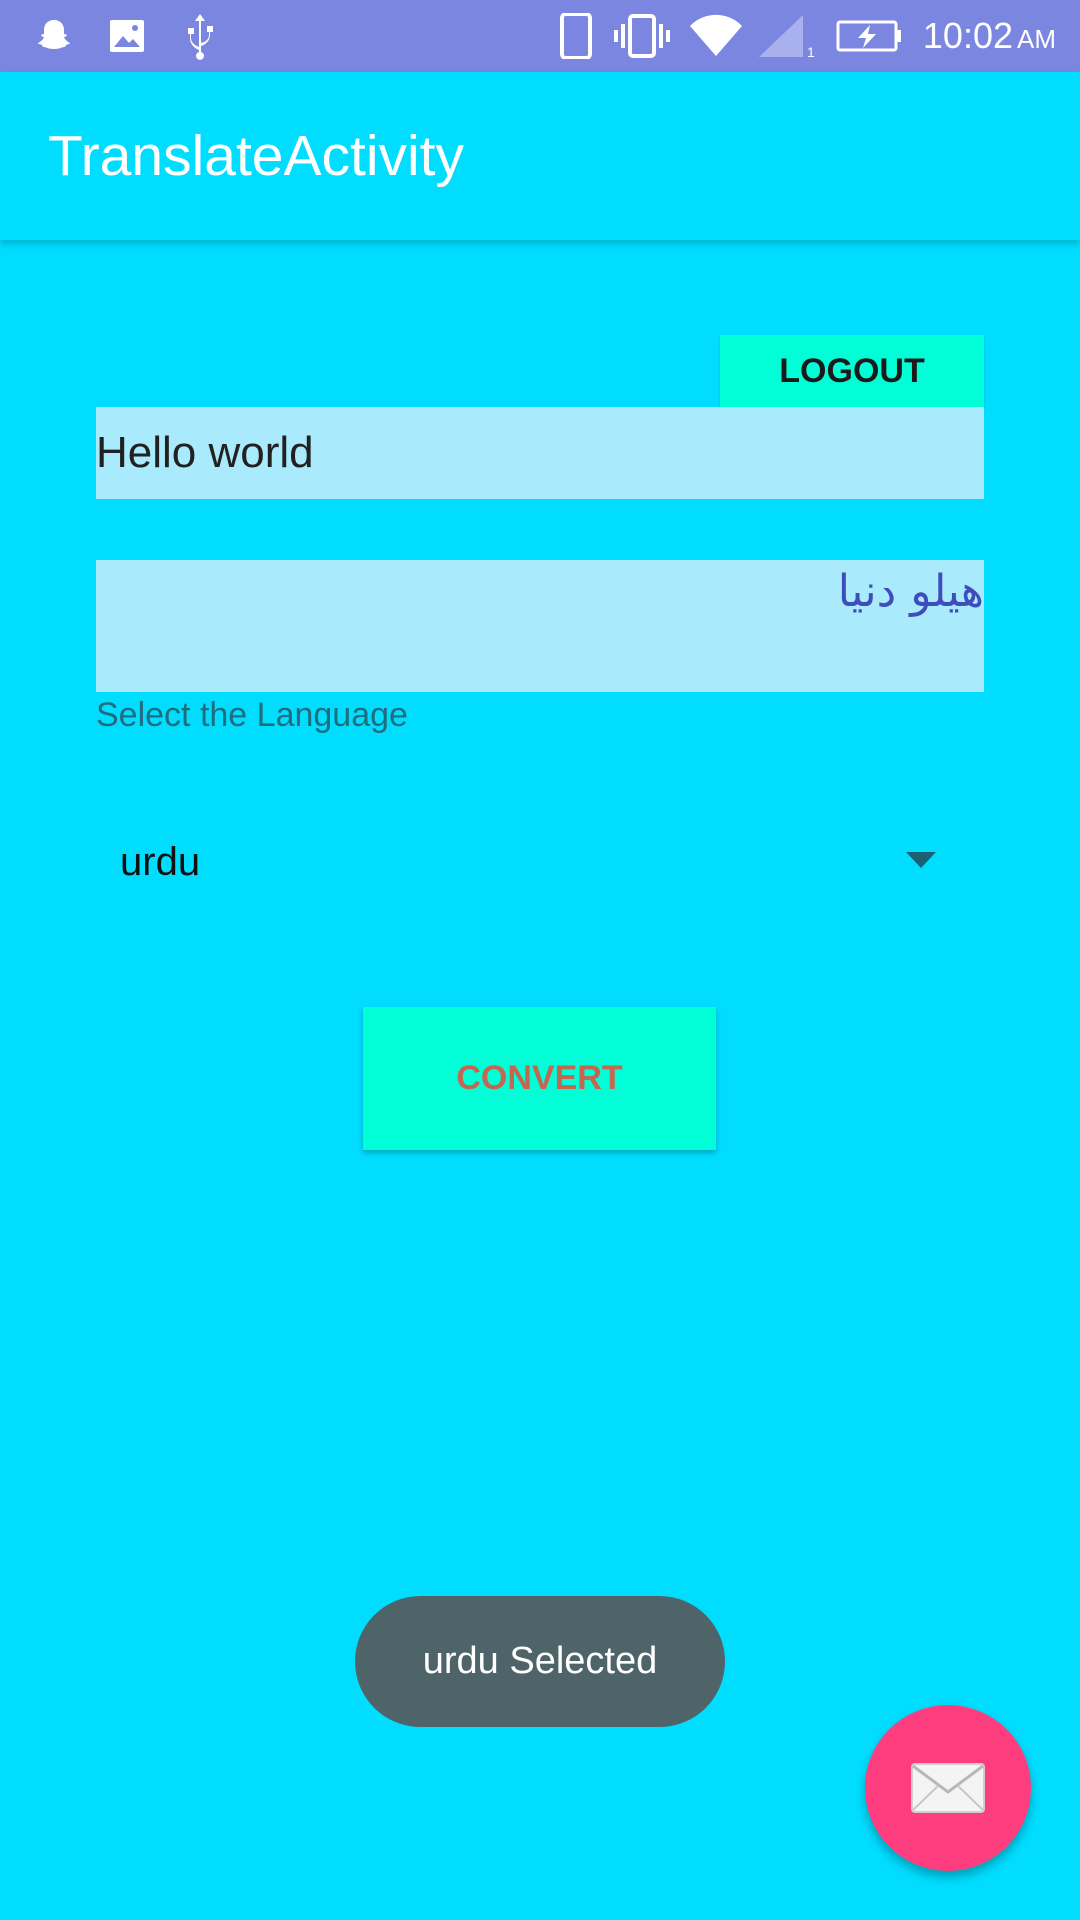 Image resolution: width=1080 pixels, height=1920 pixels. I want to click on fab-email-button, so click(948, 1788).